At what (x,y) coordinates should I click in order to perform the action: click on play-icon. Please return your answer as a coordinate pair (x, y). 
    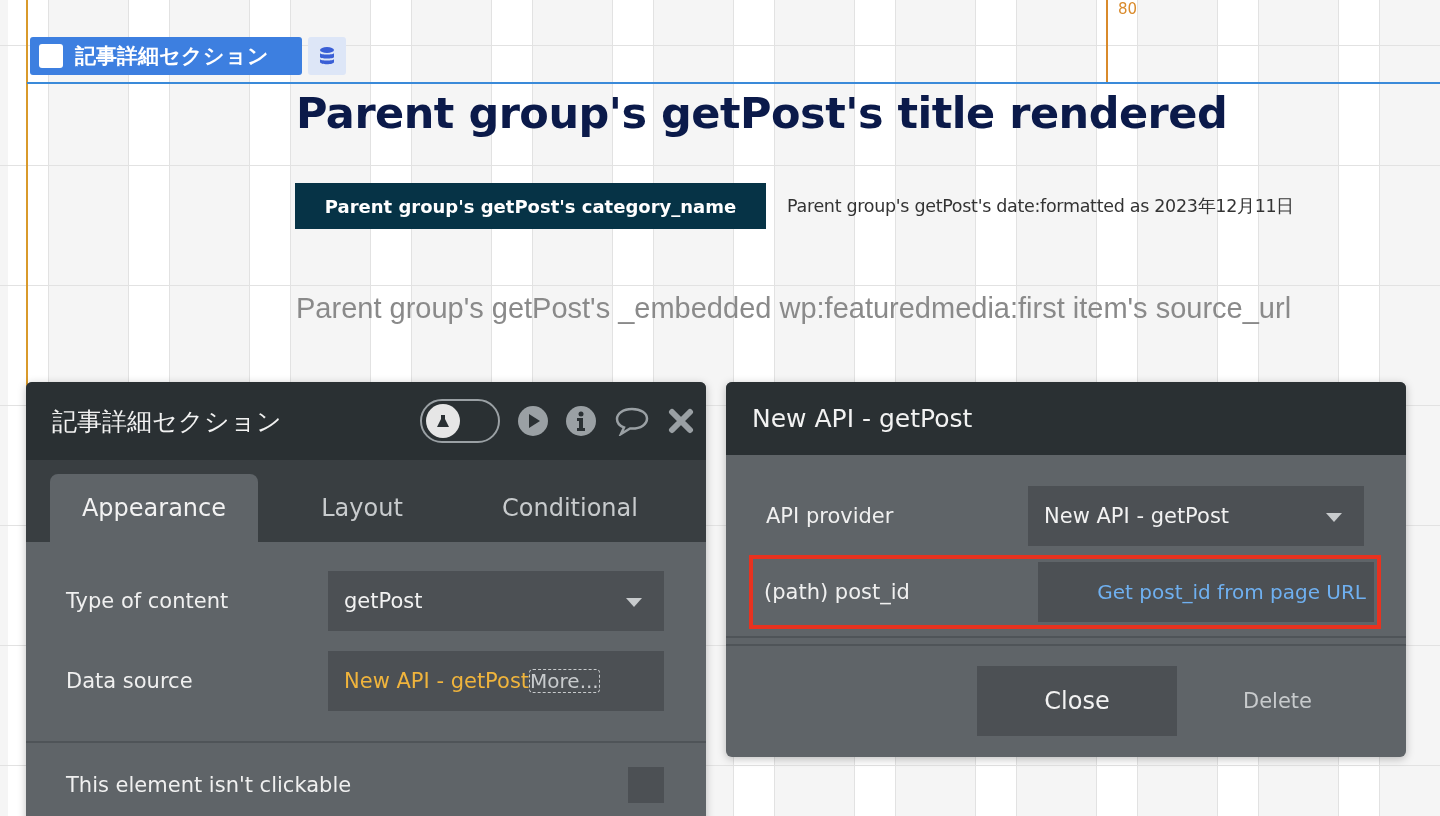
    Looking at the image, I should click on (533, 421).